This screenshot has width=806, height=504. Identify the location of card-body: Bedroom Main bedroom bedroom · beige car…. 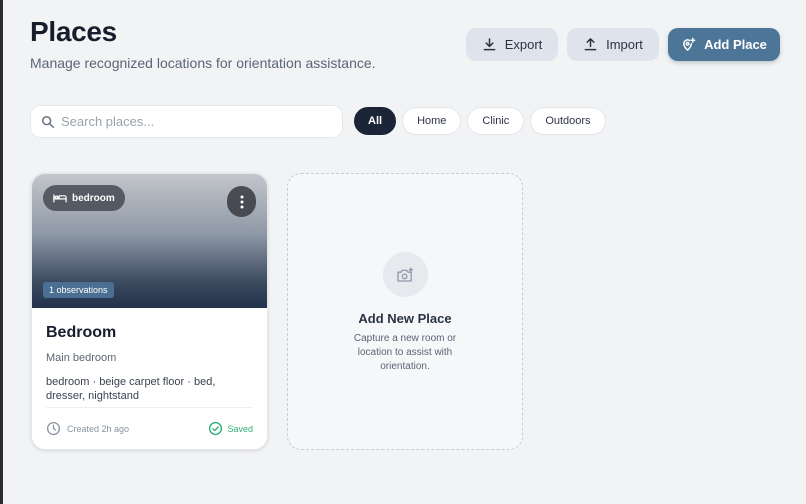
(149, 355).